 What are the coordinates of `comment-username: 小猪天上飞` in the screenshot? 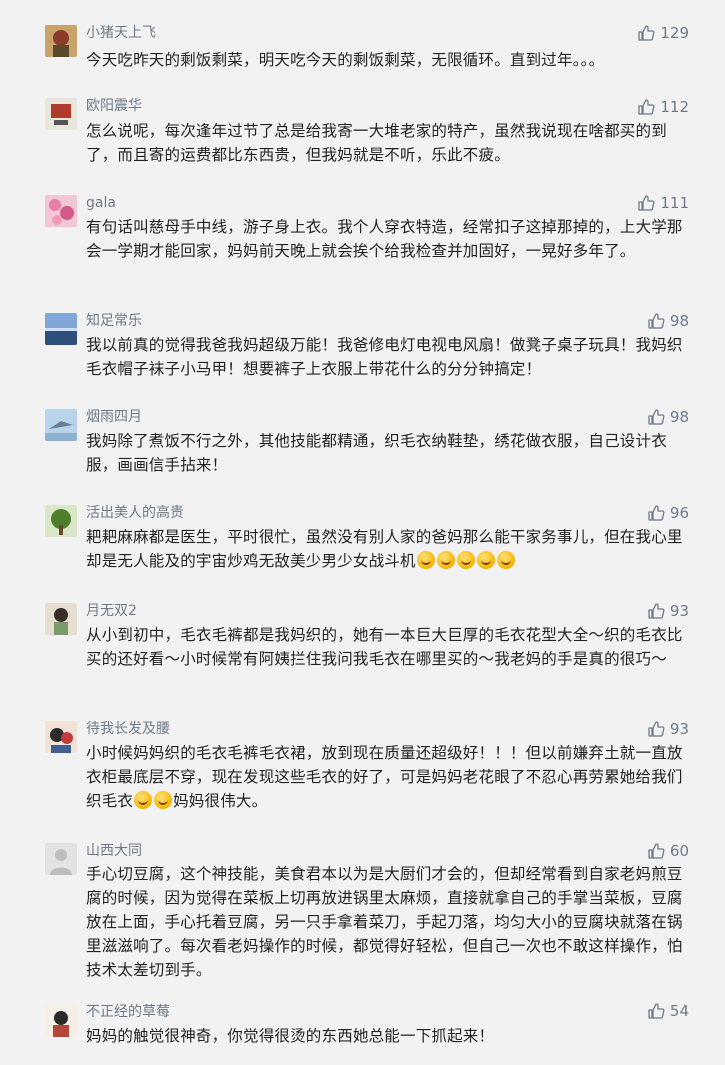 It's located at (121, 33).